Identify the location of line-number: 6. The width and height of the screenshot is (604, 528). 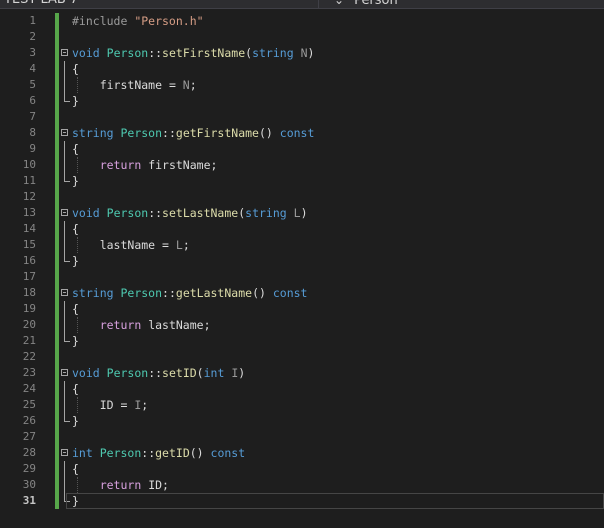
(32, 100).